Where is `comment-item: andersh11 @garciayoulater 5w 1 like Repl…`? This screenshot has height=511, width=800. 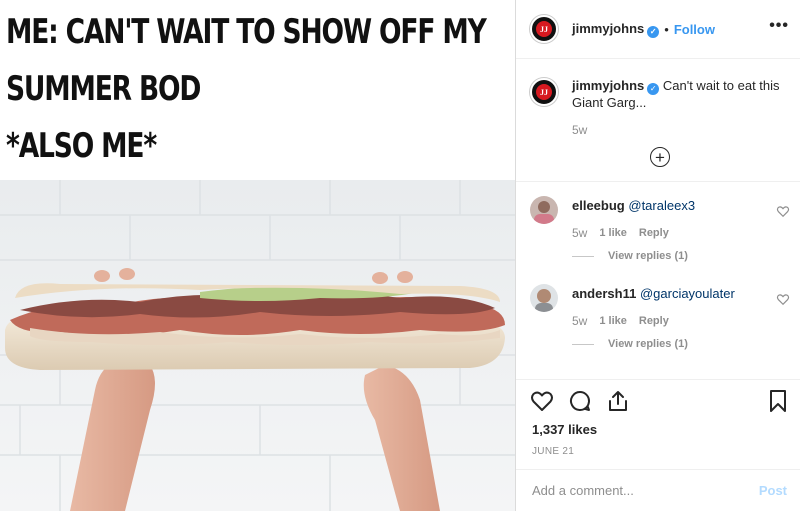
comment-item: andersh11 @garciayoulater 5w 1 like Repl… is located at coordinates (660, 317).